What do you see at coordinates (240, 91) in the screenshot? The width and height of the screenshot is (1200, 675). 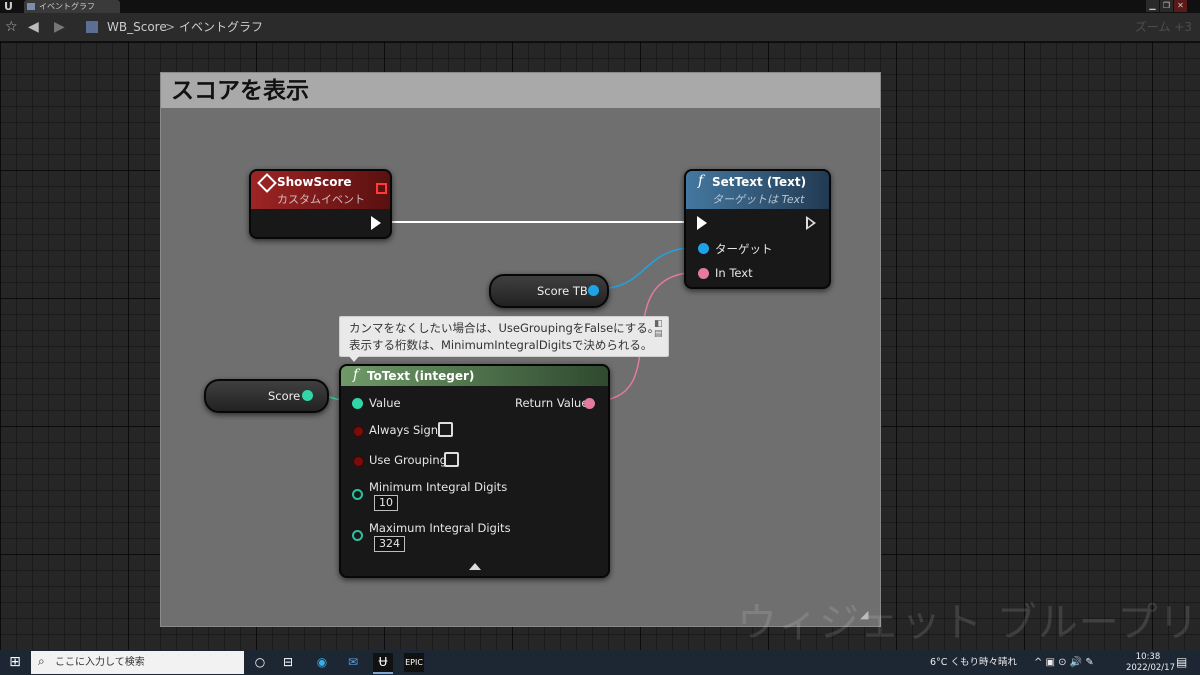 I see `comment-title: スコアを表示` at bounding box center [240, 91].